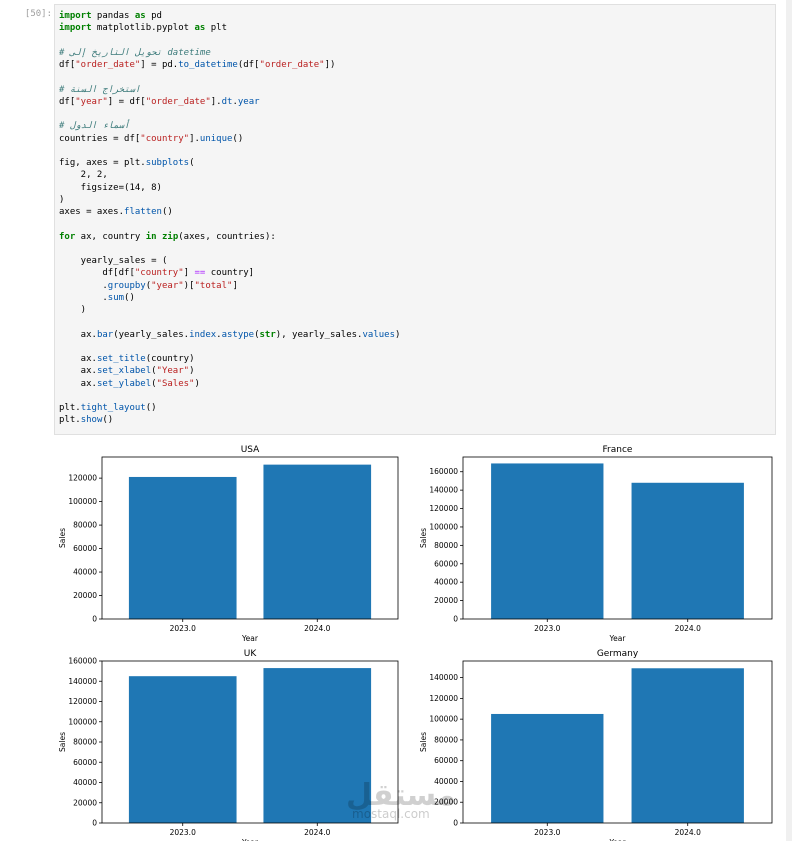  I want to click on code-token: (df[, so click(248, 65).